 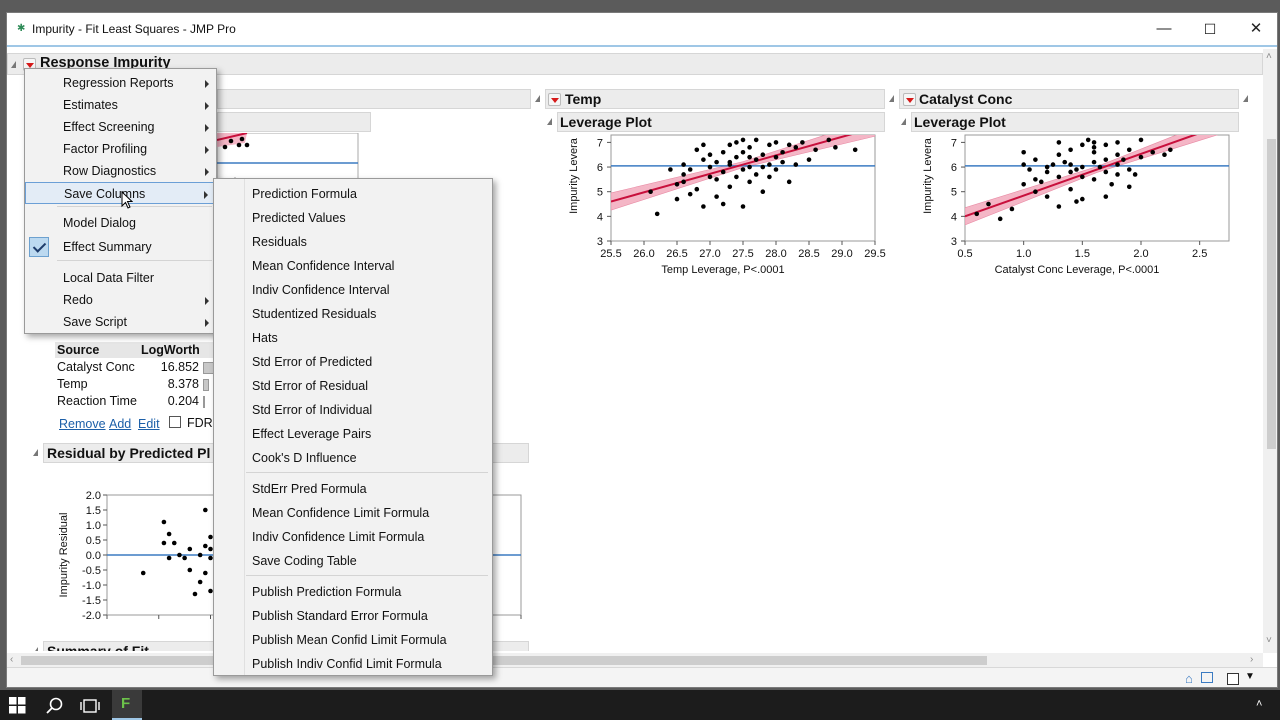 I want to click on x-tick-label: 1.0, so click(x=1023, y=254).